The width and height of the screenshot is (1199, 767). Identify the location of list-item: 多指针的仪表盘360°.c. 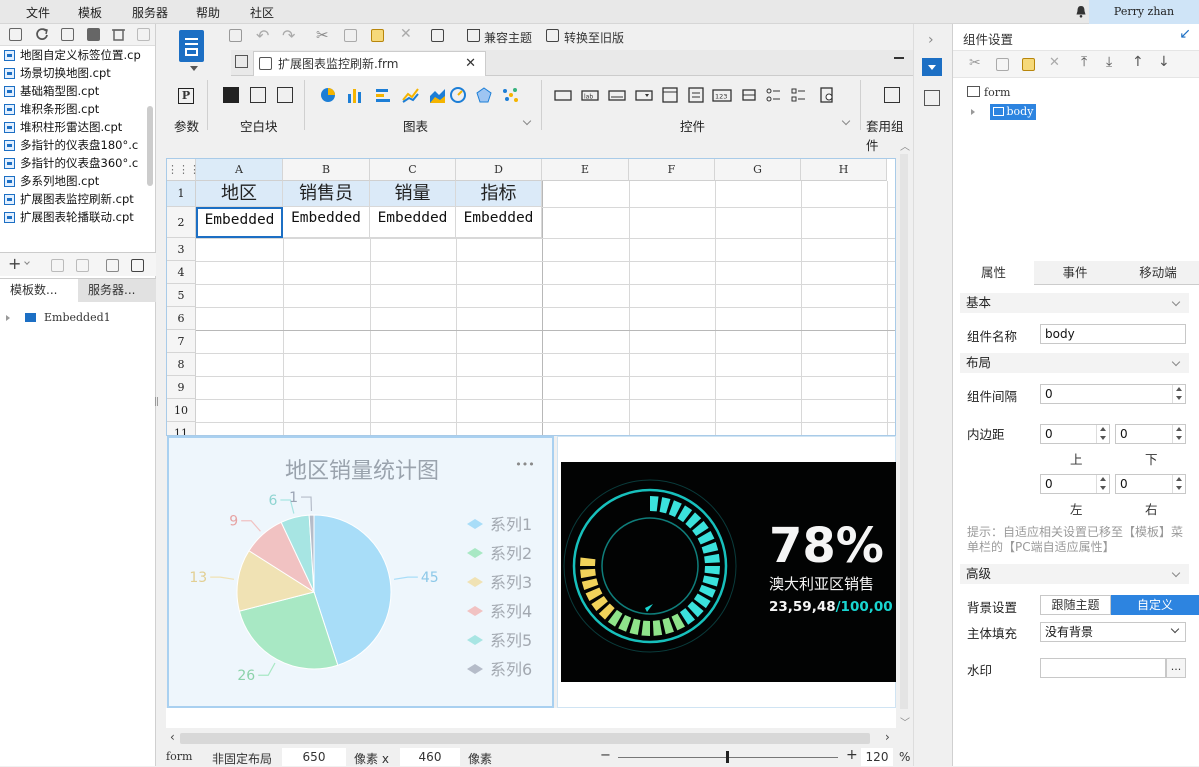
(77, 163).